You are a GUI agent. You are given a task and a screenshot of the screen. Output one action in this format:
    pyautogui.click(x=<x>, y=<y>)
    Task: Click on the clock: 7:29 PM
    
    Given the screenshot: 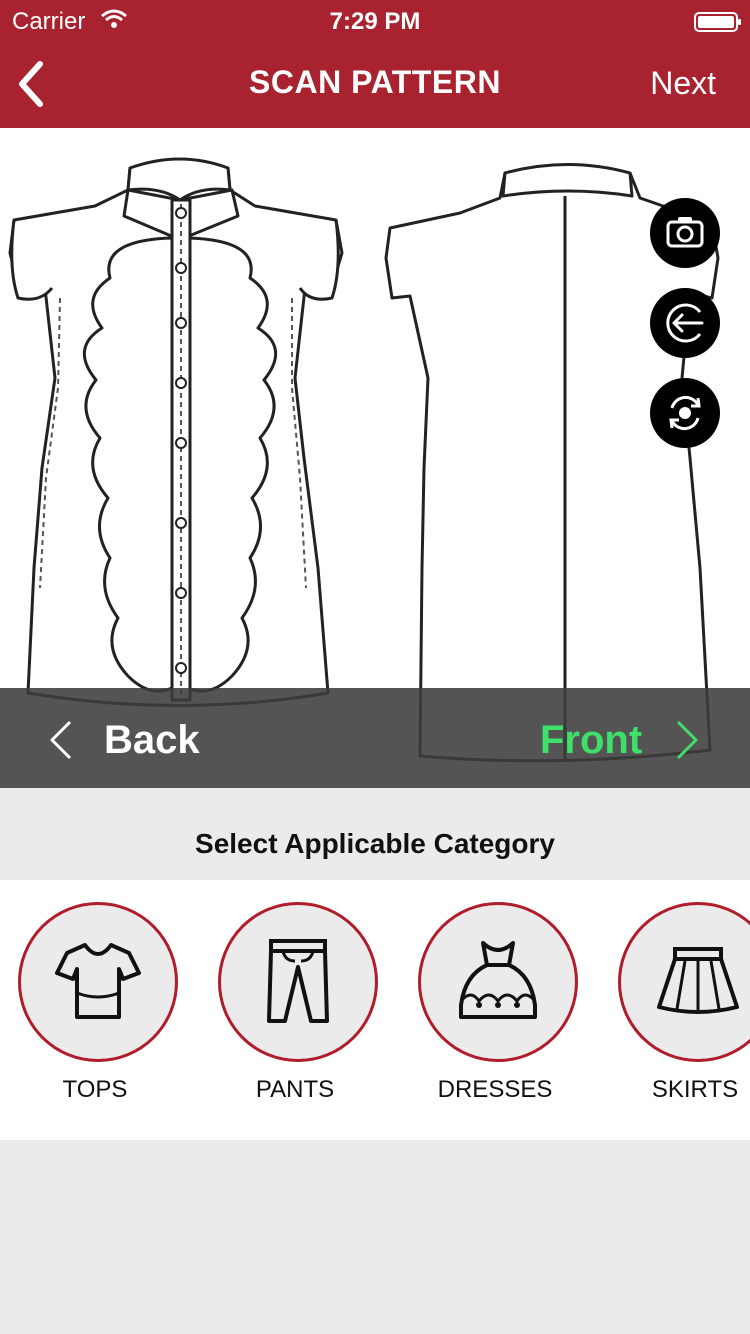 What is the action you would take?
    pyautogui.click(x=375, y=21)
    